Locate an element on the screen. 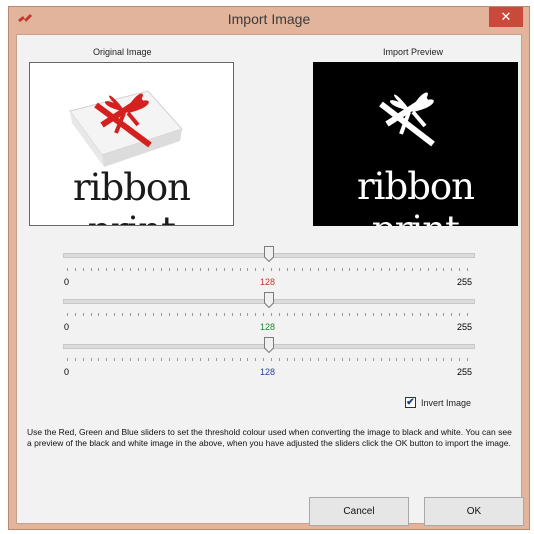 The image size is (534, 534). blue-slider-thumb is located at coordinates (269, 345).